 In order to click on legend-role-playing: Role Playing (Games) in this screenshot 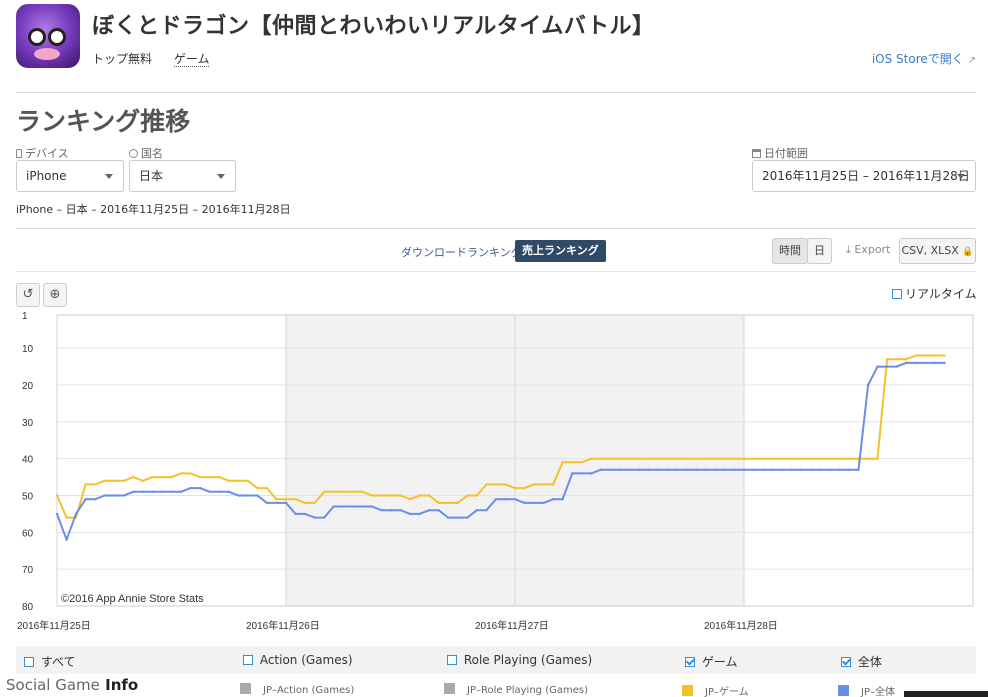, I will do `click(519, 660)`.